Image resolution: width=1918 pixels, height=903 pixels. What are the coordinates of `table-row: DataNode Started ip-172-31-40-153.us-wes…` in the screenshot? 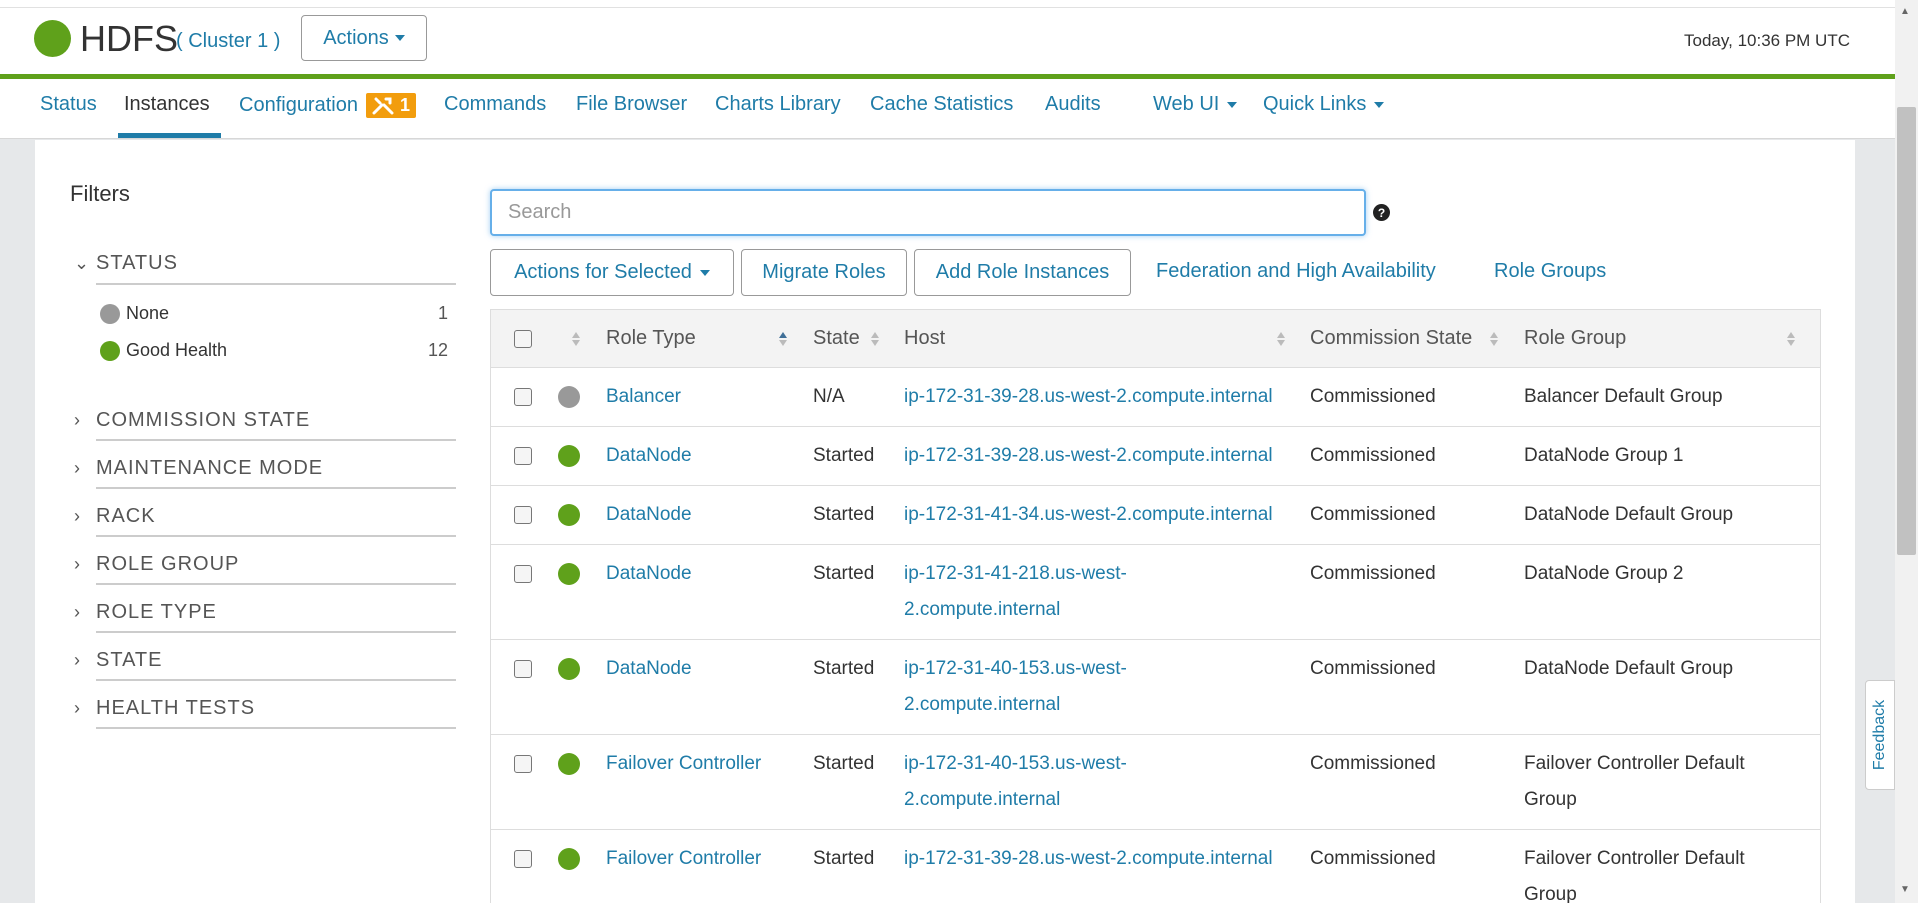 It's located at (1155, 687).